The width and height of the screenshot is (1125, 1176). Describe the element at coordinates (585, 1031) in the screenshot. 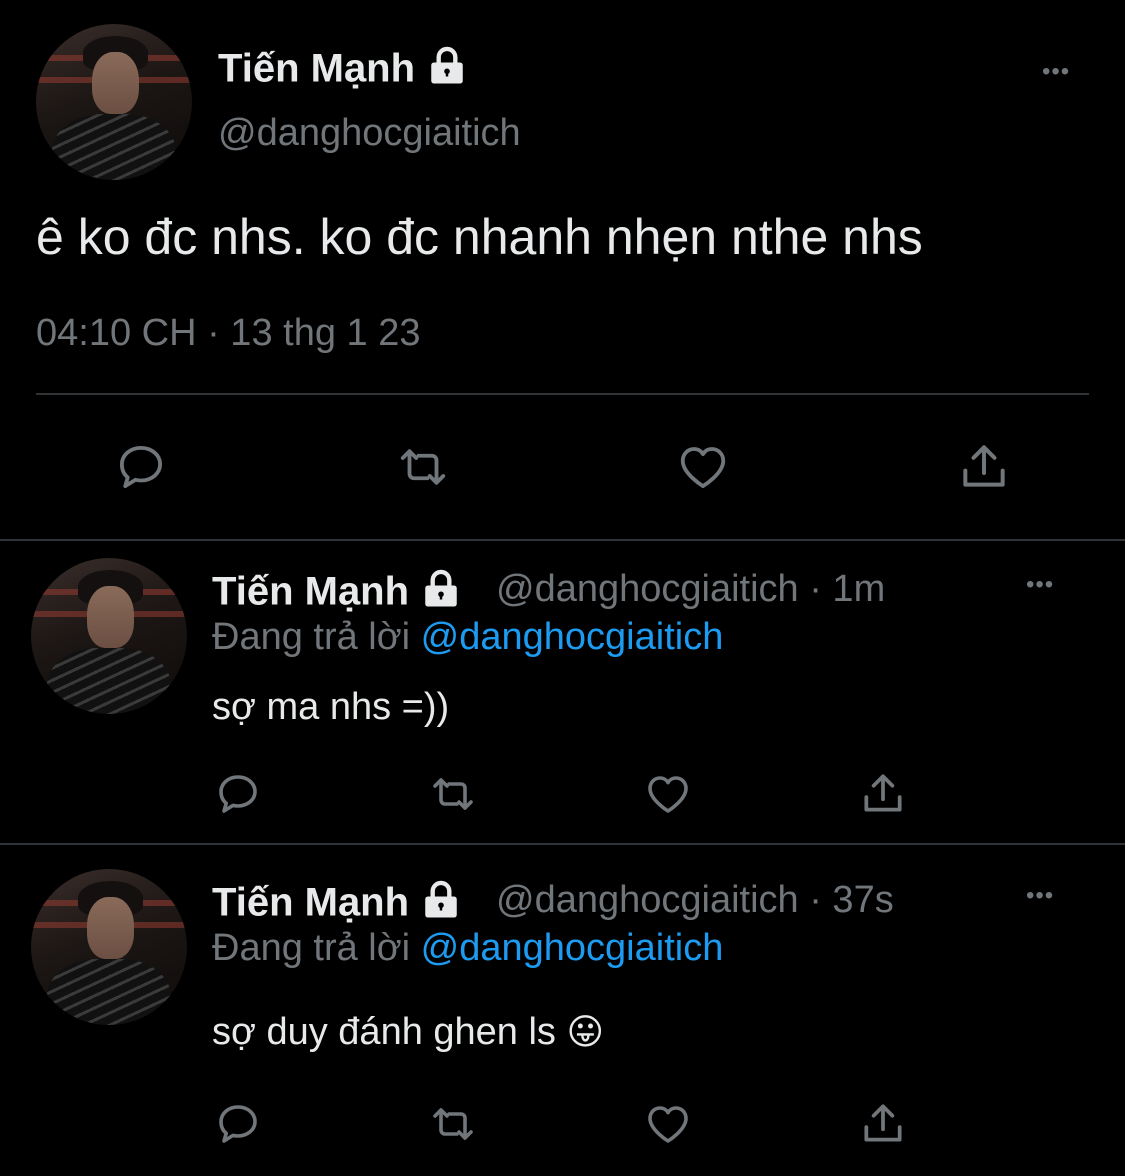

I see `tongue-emoji-icon: 😛` at that location.